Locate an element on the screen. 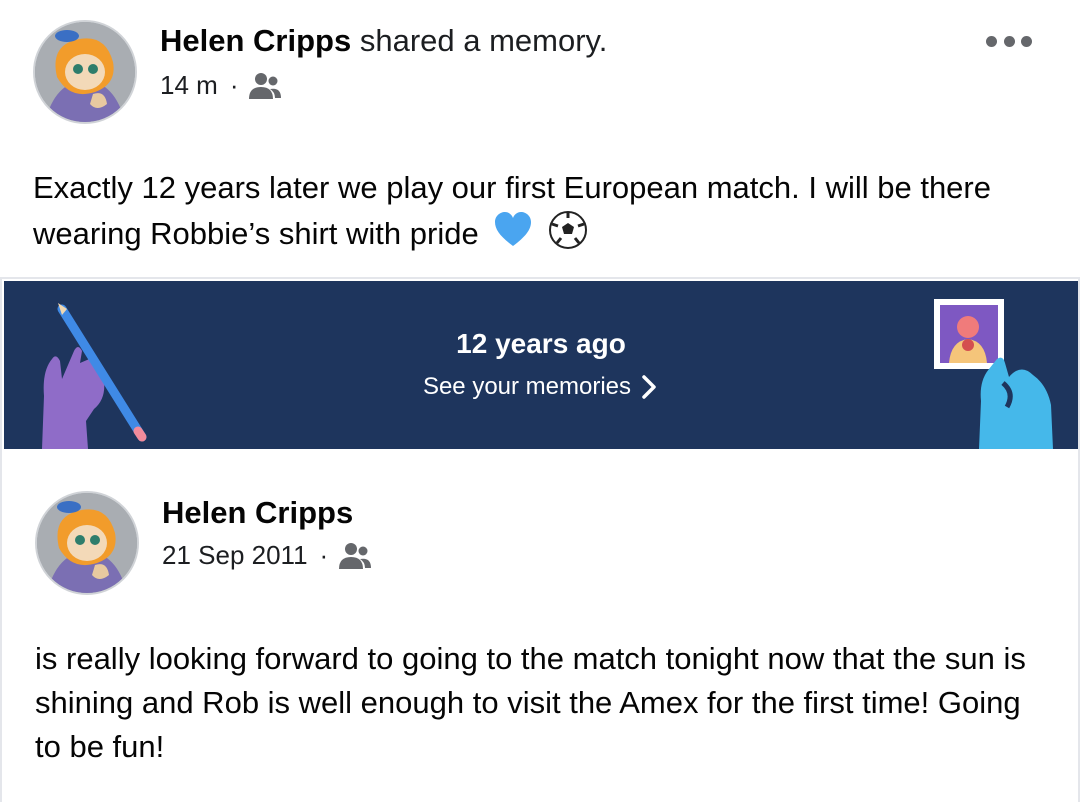 The image size is (1080, 802). post-meta: 14 m · is located at coordinates (221, 85).